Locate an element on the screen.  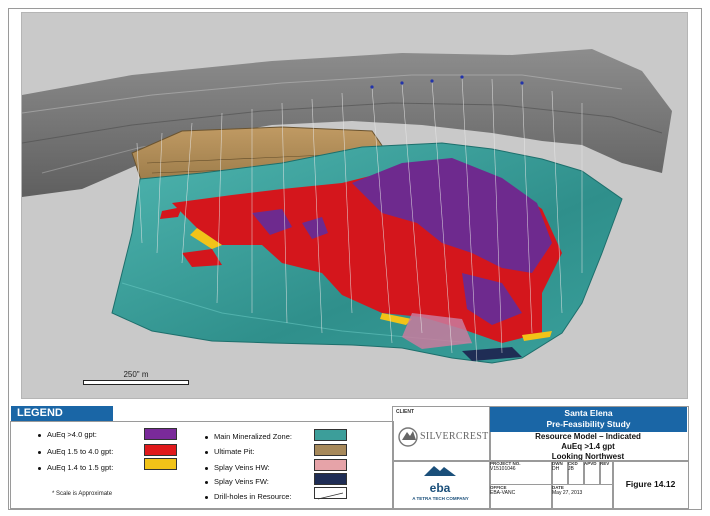
title-header: Santa Elena Pre-Feasibility Study is located at coordinates (588, 419).